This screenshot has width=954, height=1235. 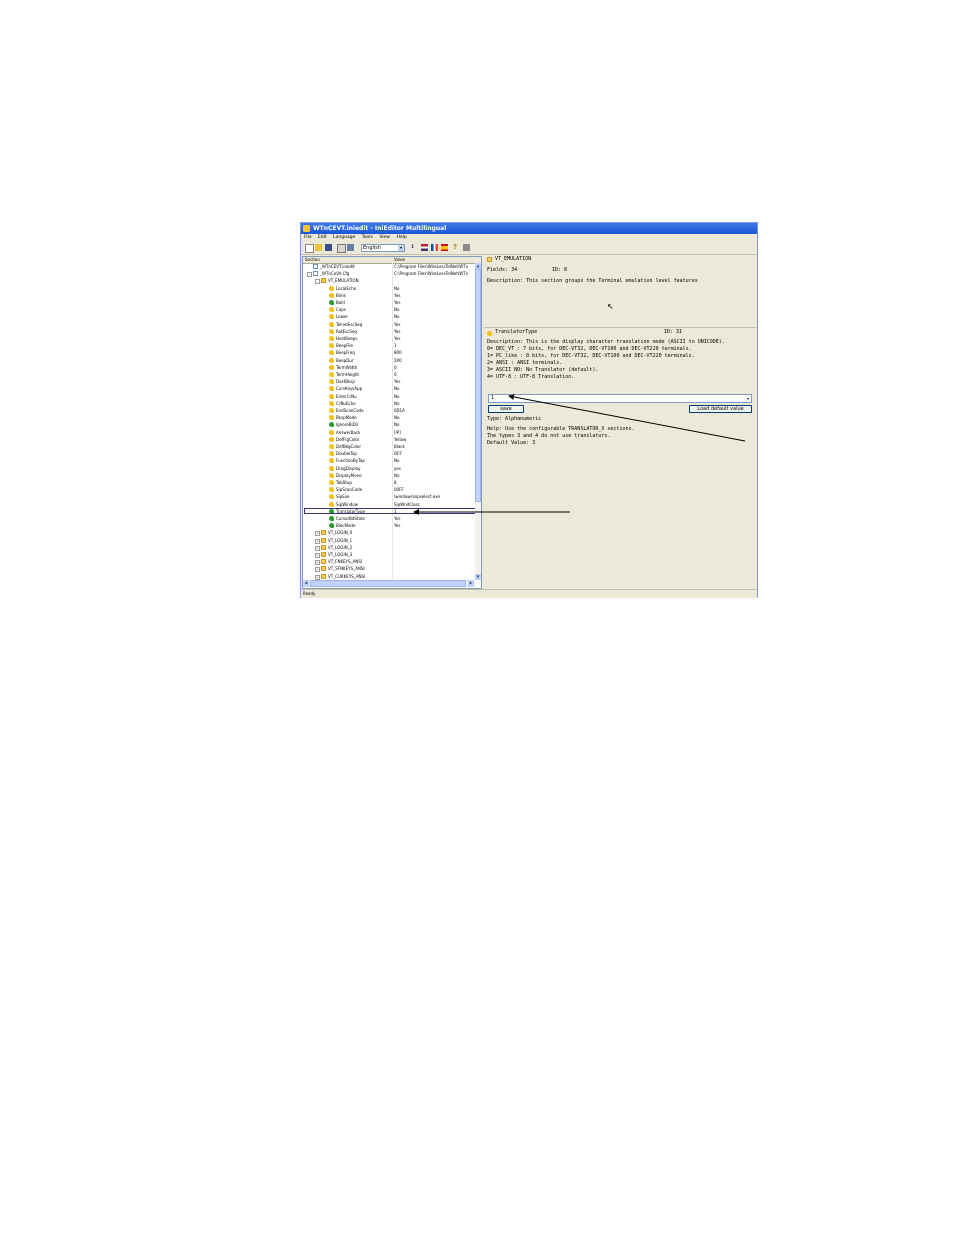 What do you see at coordinates (389, 381) in the screenshot?
I see `tree-row: DestBksp Yes` at bounding box center [389, 381].